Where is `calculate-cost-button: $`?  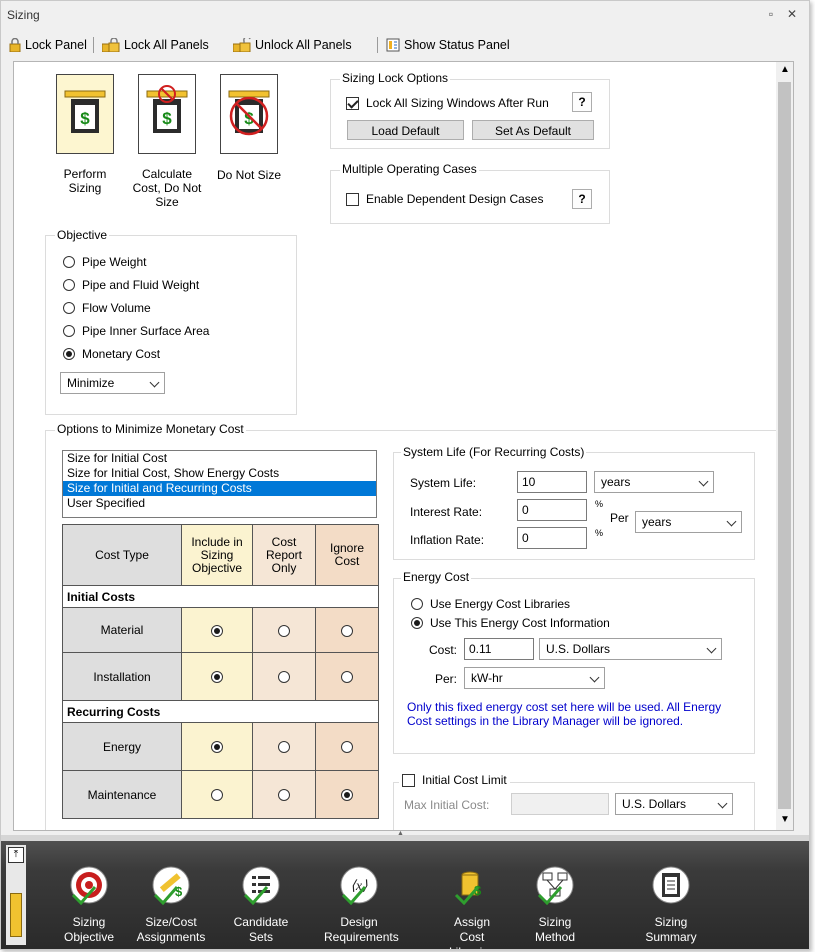 calculate-cost-button: $ is located at coordinates (167, 114).